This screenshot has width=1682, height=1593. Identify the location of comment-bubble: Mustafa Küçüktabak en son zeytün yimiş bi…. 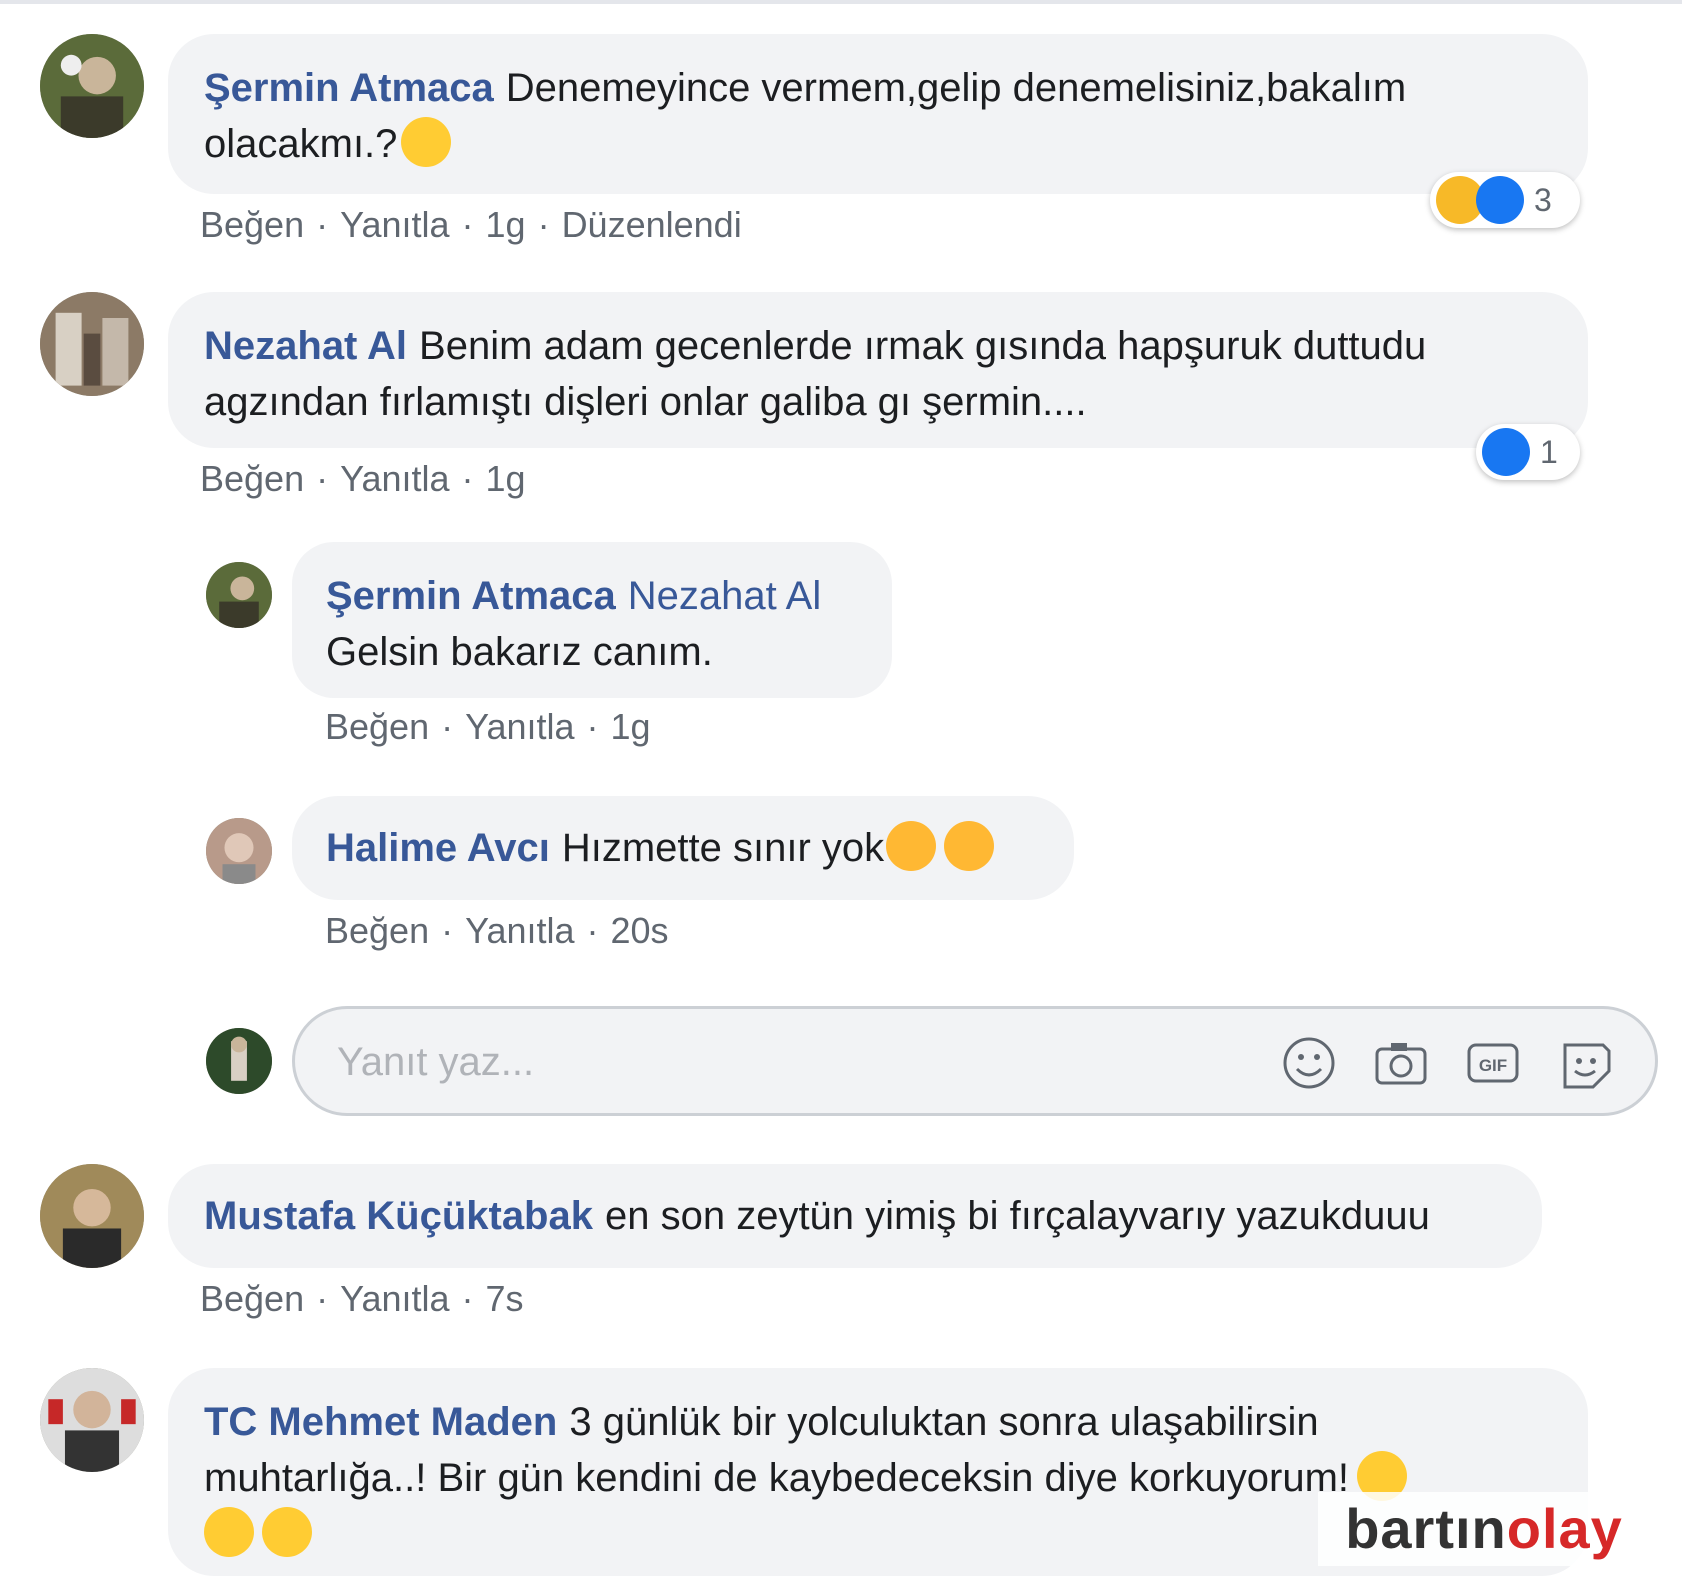
(855, 1216).